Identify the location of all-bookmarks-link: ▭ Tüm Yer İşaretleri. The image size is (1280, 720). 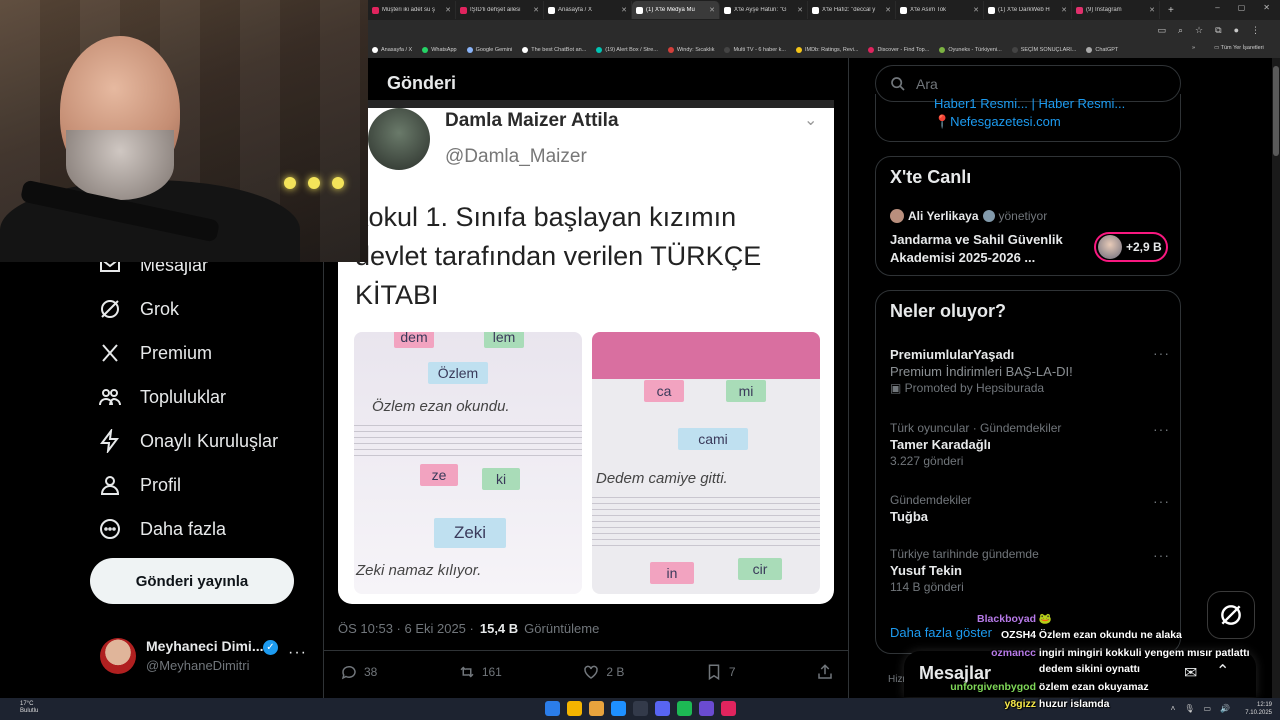
(1239, 48).